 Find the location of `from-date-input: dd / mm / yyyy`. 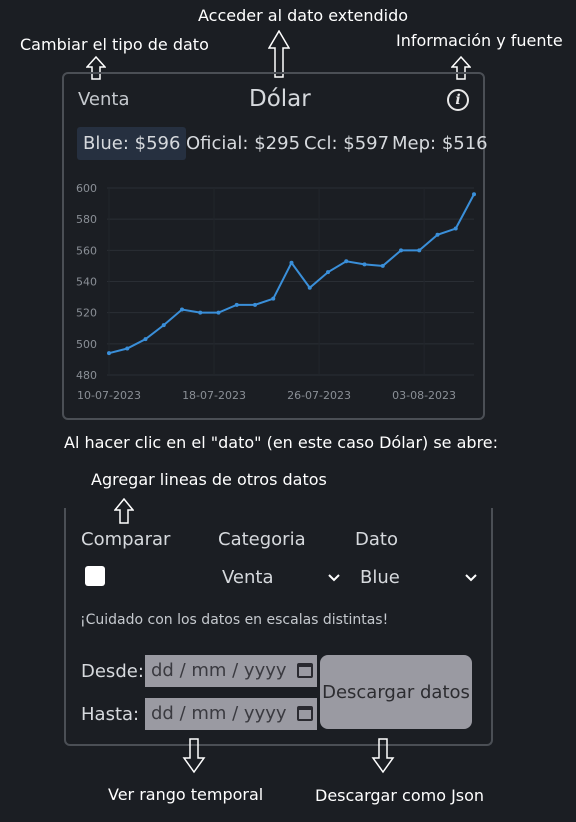

from-date-input: dd / mm / yyyy is located at coordinates (231, 671).